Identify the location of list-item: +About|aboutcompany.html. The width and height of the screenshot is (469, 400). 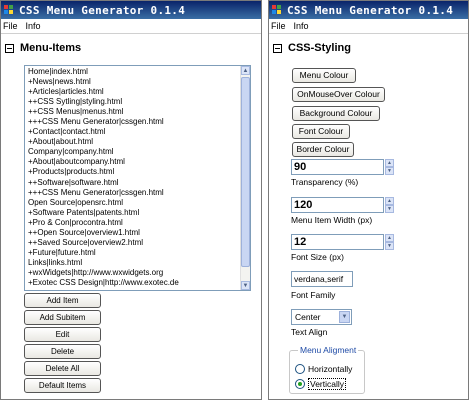
(139, 162).